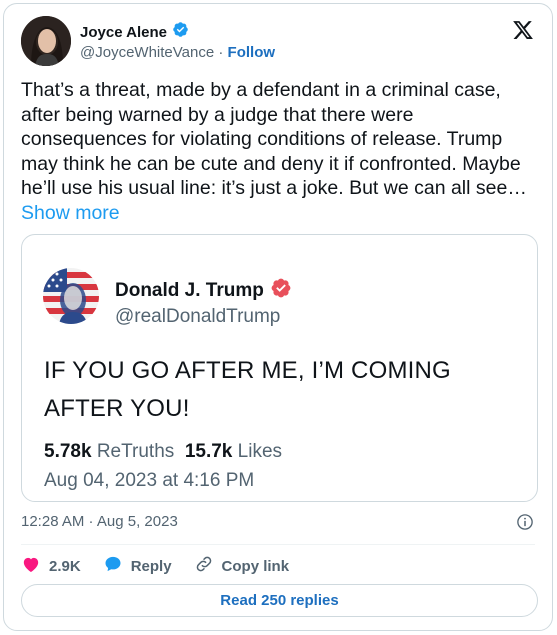 The height and width of the screenshot is (635, 557). I want to click on quoted-author-name: Donald J. Trump, so click(189, 290).